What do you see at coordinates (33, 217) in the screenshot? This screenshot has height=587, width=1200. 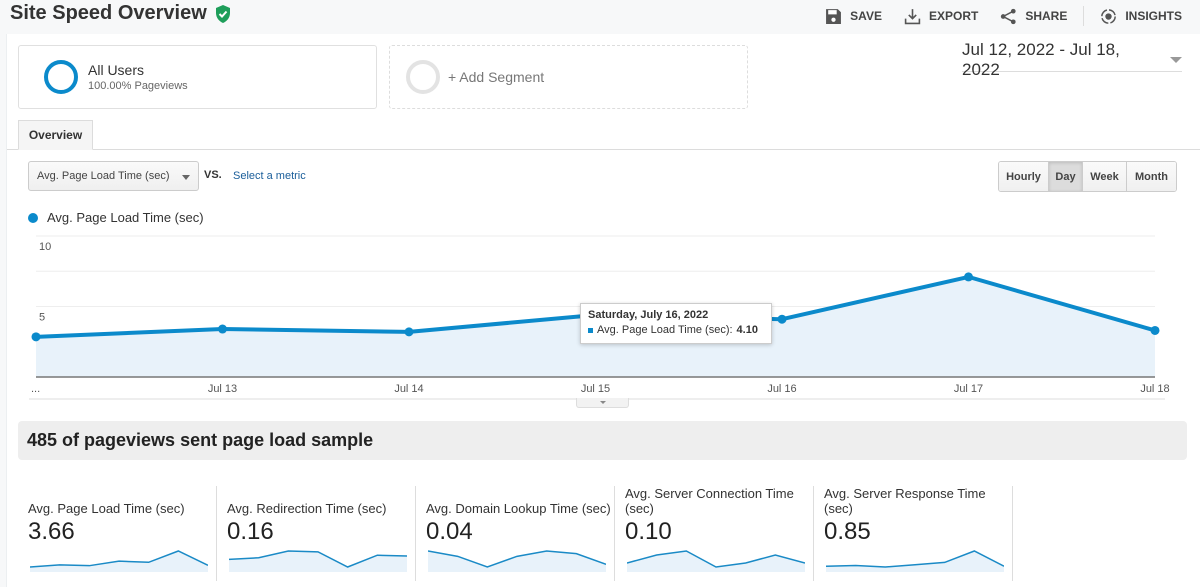 I see `legend-dot-icon` at bounding box center [33, 217].